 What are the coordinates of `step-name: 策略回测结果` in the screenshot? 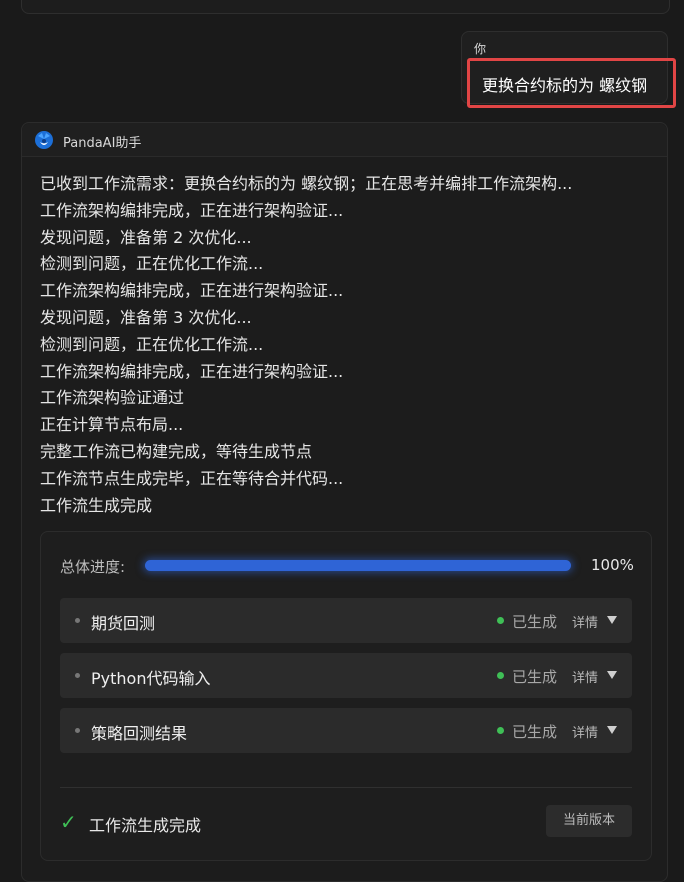 It's located at (139, 733).